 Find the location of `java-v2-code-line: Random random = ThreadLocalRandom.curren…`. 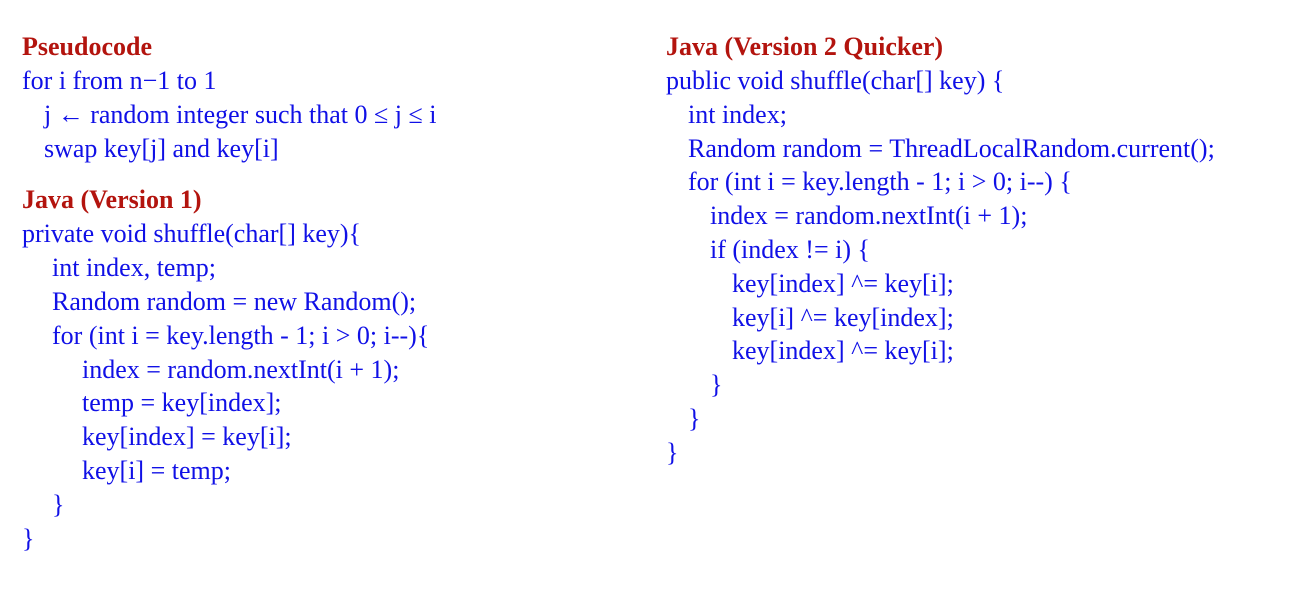

java-v2-code-line: Random random = ThreadLocalRandom.curren… is located at coordinates (951, 148).